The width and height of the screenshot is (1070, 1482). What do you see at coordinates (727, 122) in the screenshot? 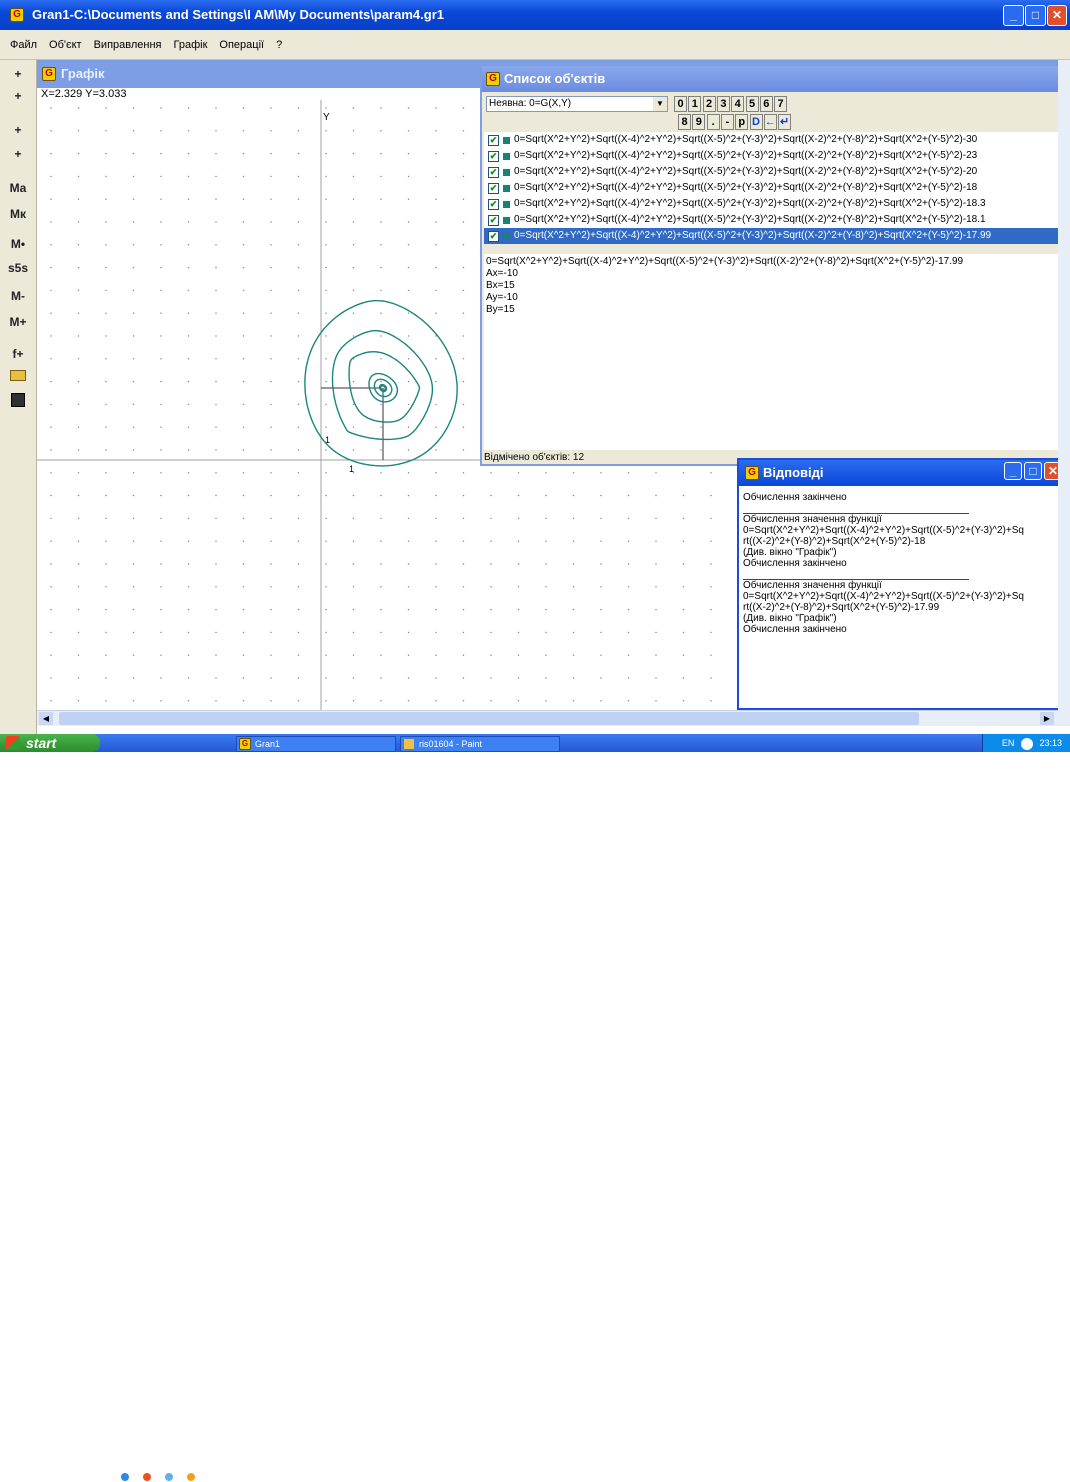
I see `key-button: -` at bounding box center [727, 122].